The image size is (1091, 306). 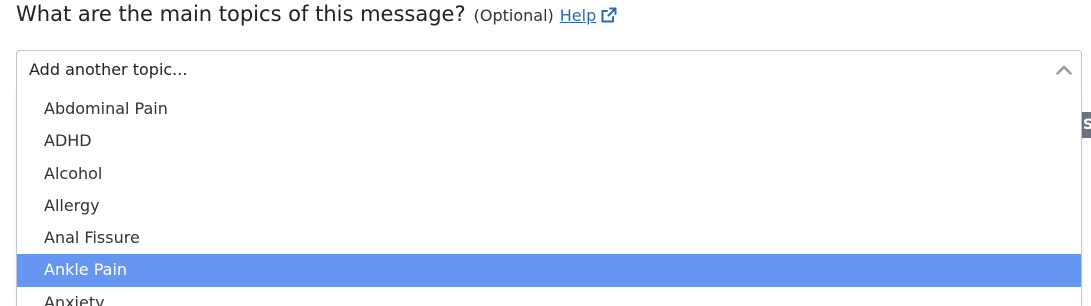 What do you see at coordinates (549, 296) in the screenshot?
I see `topic-option-anxiety: Anxiety` at bounding box center [549, 296].